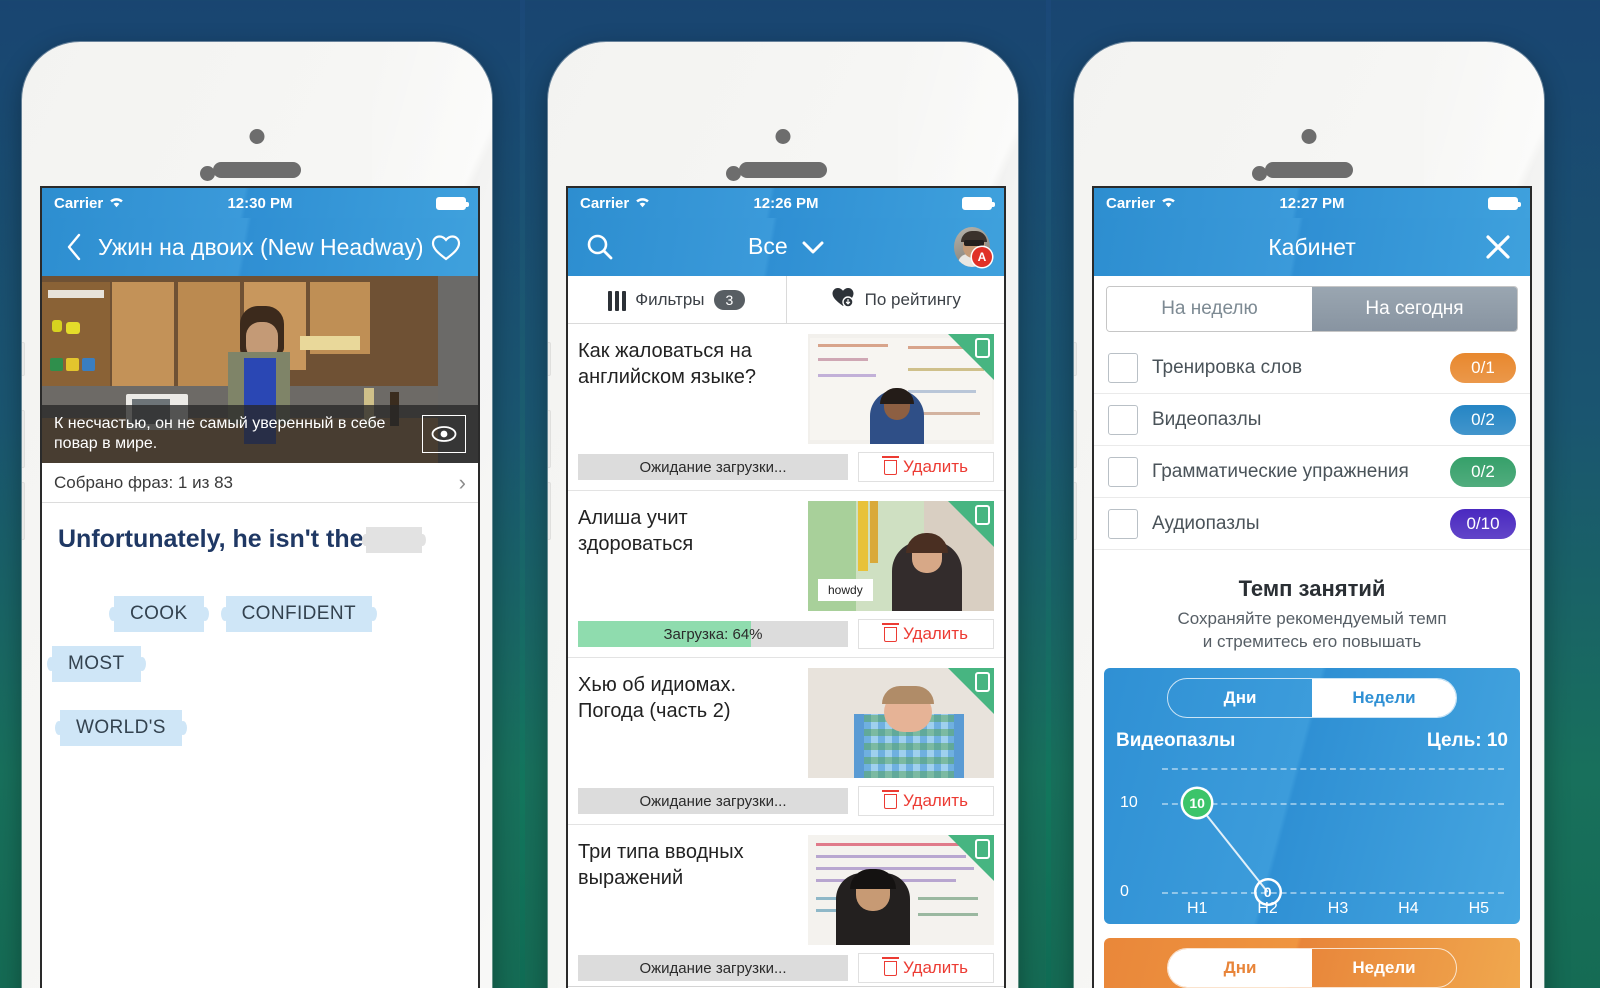 Image resolution: width=1600 pixels, height=988 pixels. What do you see at coordinates (1312, 203) in the screenshot?
I see `status-bar: Carrier 12:27 PM` at bounding box center [1312, 203].